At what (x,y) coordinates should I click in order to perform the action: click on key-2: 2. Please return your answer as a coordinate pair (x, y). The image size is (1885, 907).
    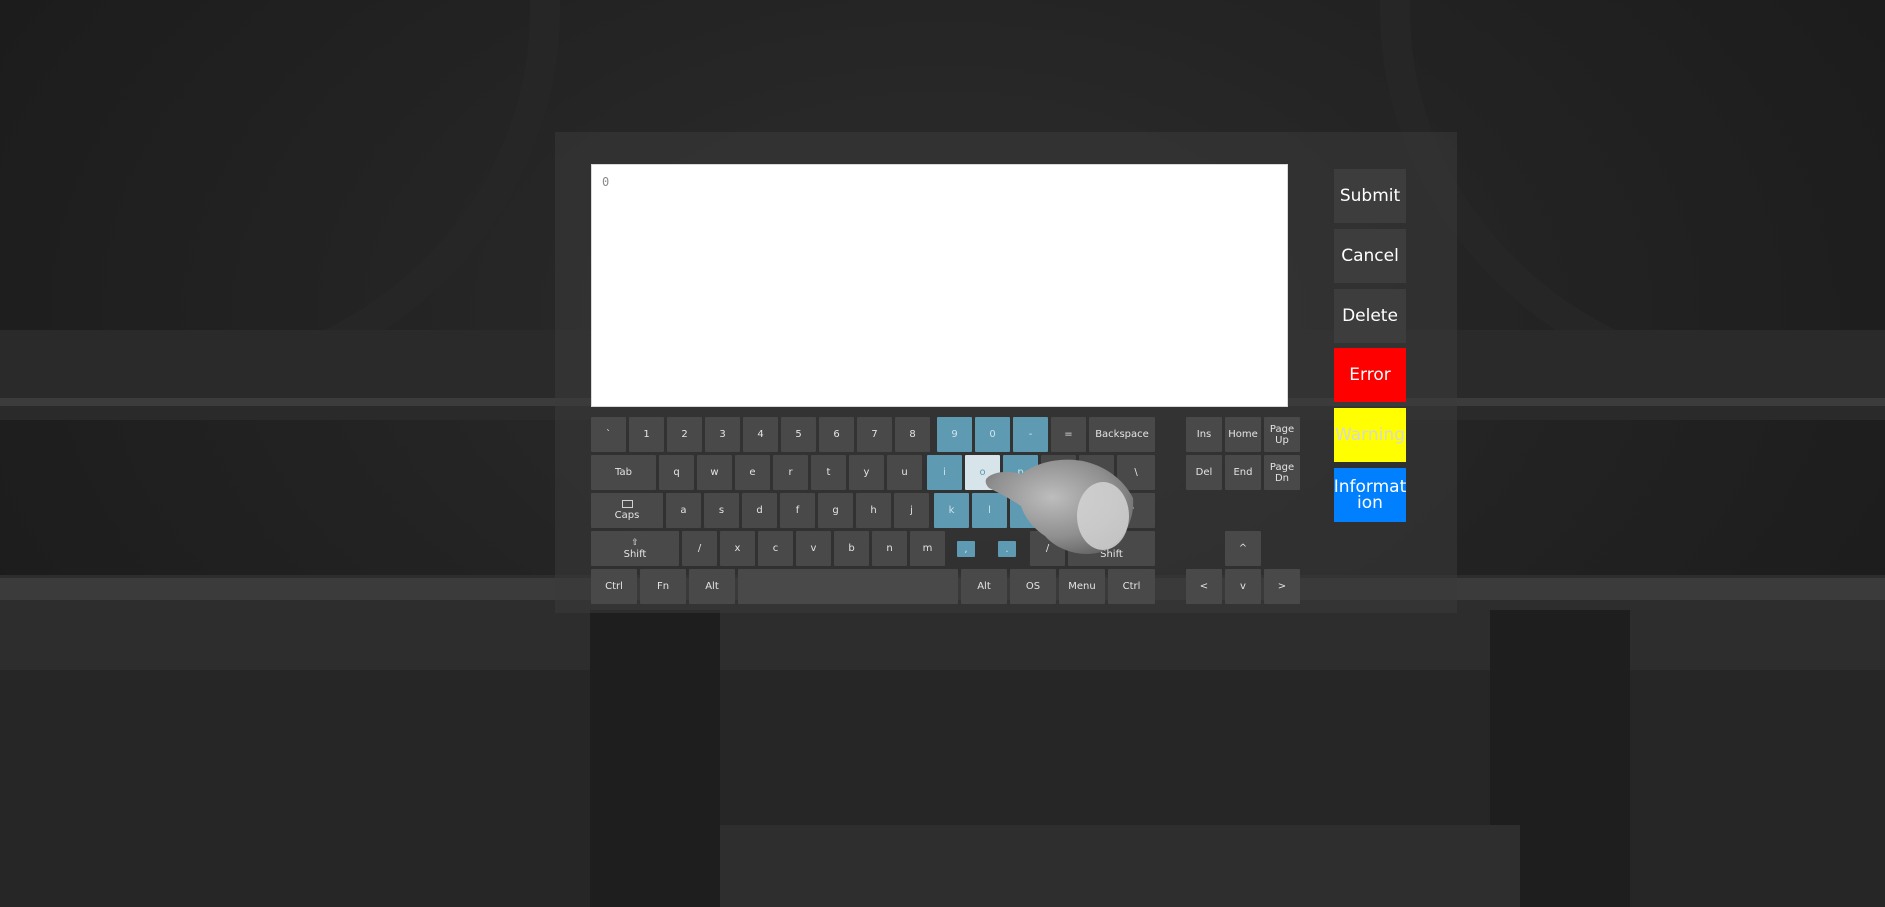
    Looking at the image, I should click on (684, 434).